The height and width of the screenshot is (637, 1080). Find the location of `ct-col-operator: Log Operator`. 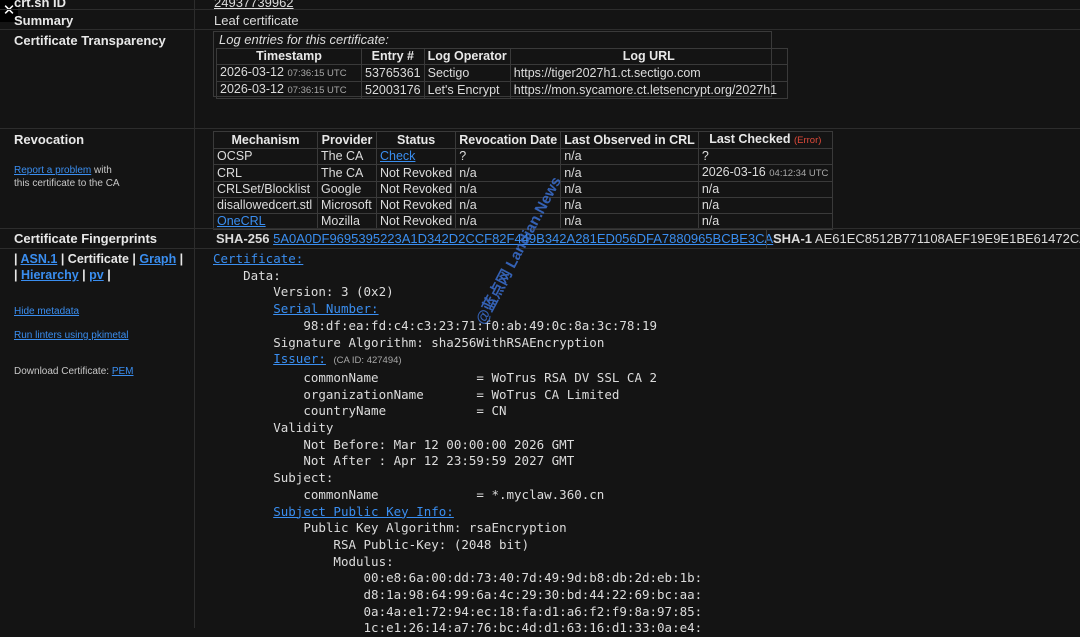

ct-col-operator: Log Operator is located at coordinates (467, 56).